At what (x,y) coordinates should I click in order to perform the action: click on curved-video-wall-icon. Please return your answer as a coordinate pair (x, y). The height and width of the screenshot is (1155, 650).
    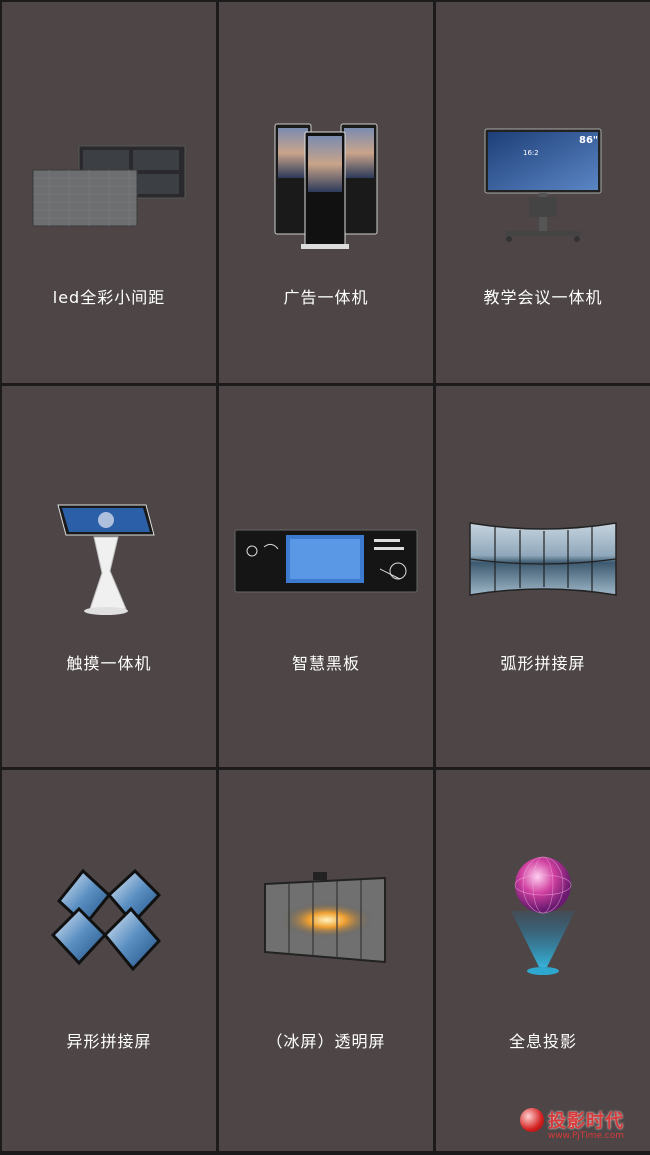
    Looking at the image, I should click on (543, 561).